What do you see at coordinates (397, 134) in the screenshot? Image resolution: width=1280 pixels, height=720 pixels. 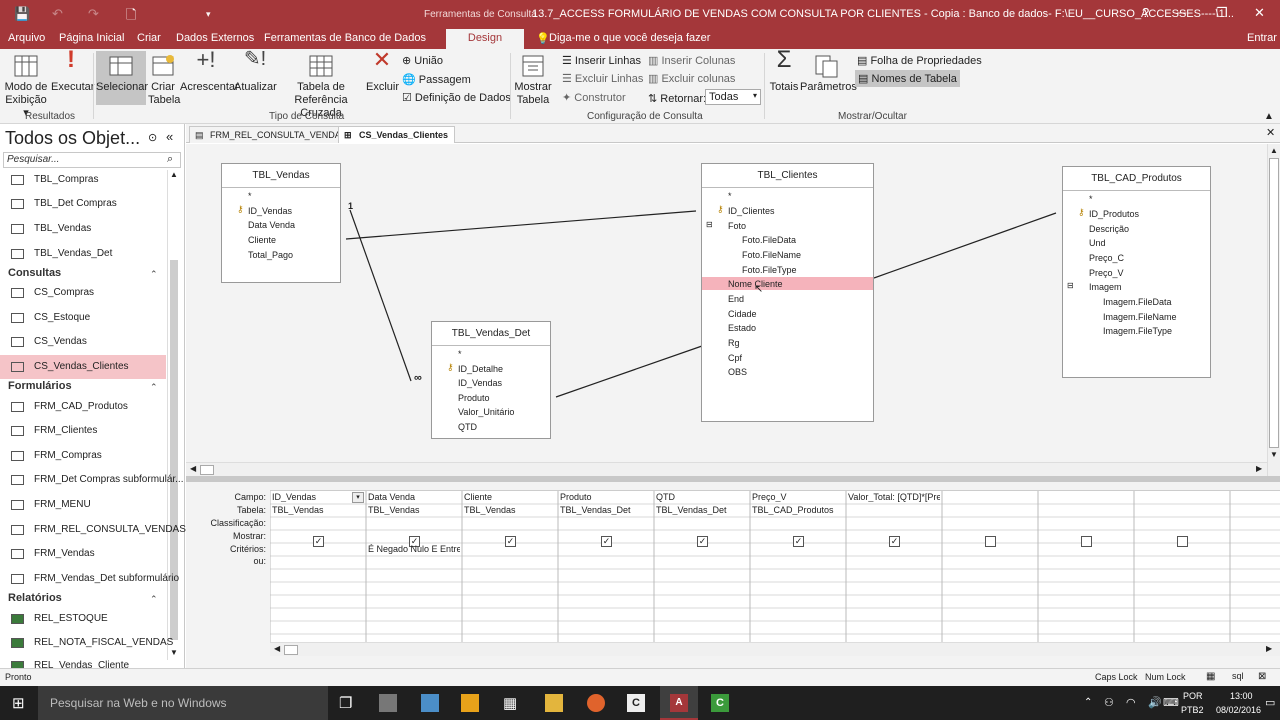 I see `tab-cs-vendas-clientes: ⊞ CS_Vendas_Clientes` at bounding box center [397, 134].